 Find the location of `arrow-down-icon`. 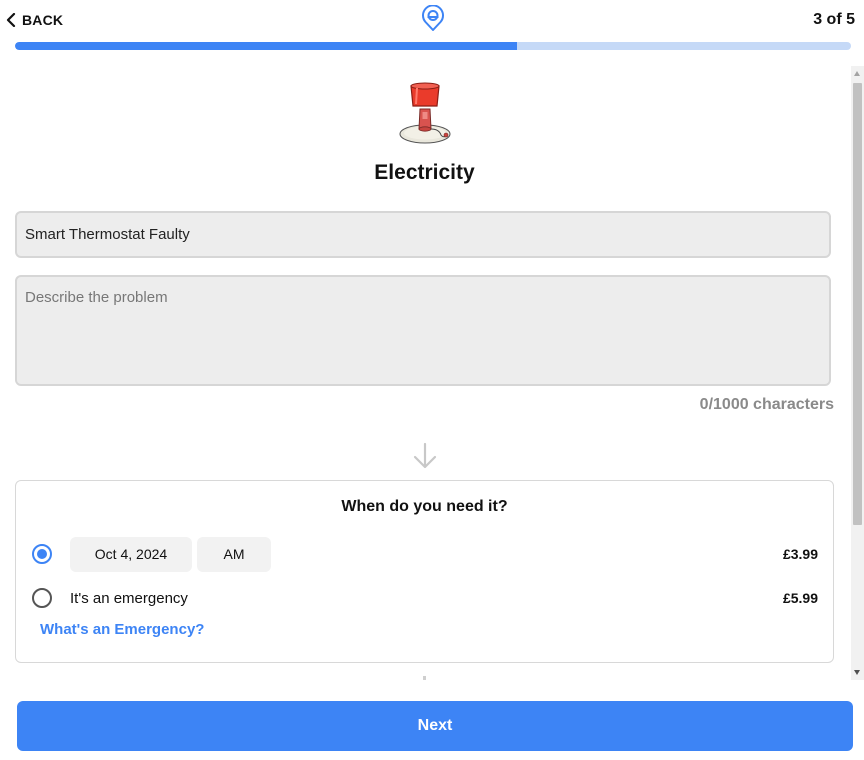

arrow-down-icon is located at coordinates (425, 455).